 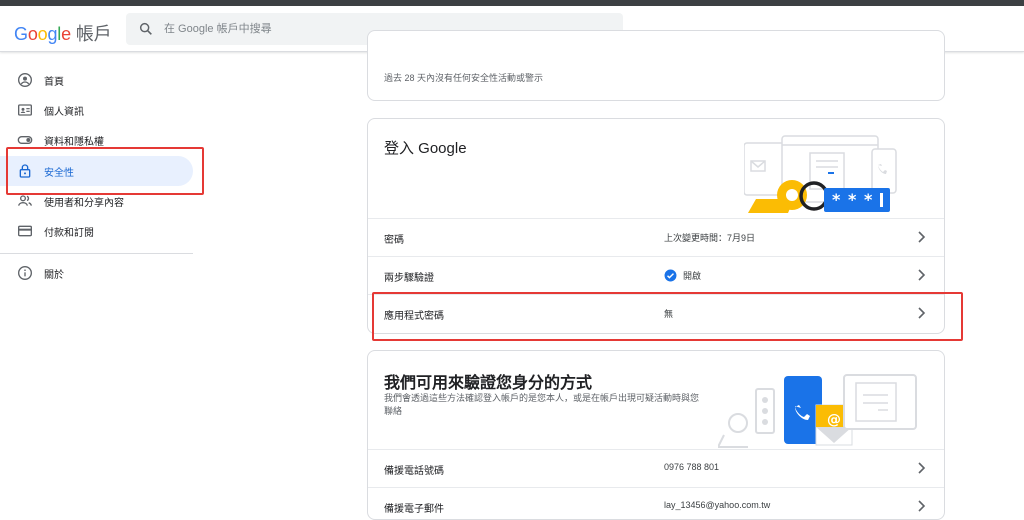 I want to click on product-name: 帳戶, so click(x=93, y=34).